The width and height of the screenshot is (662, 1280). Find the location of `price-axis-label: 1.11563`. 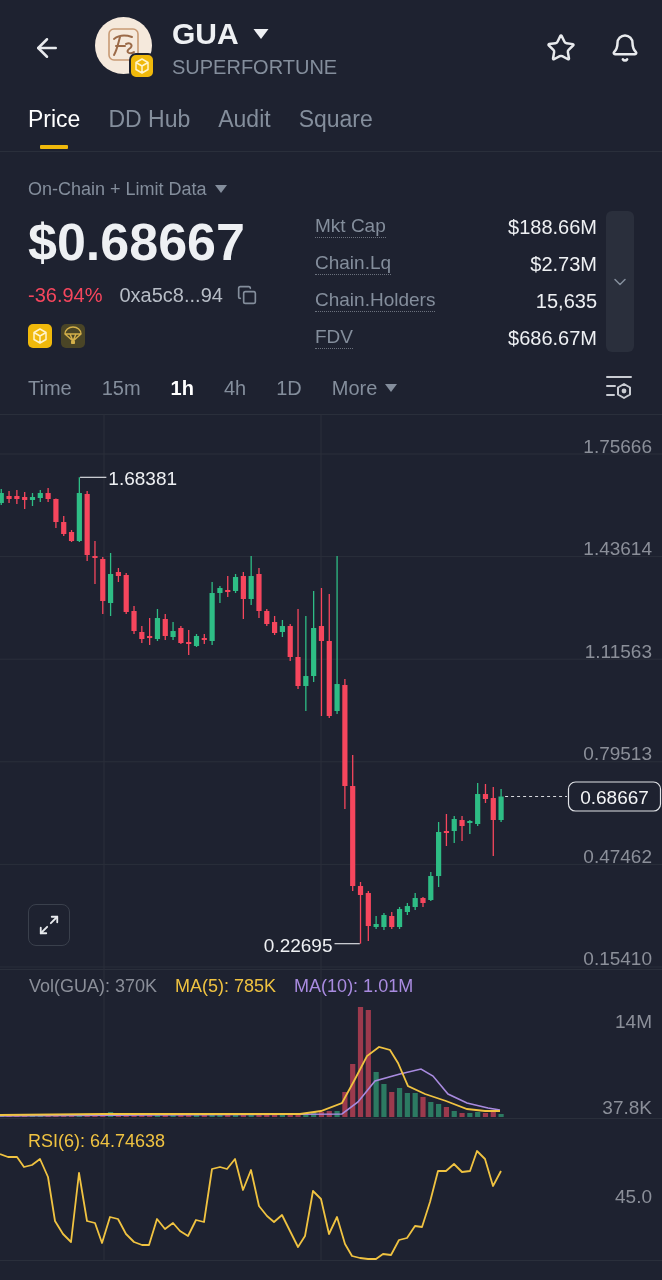

price-axis-label: 1.11563 is located at coordinates (618, 651).